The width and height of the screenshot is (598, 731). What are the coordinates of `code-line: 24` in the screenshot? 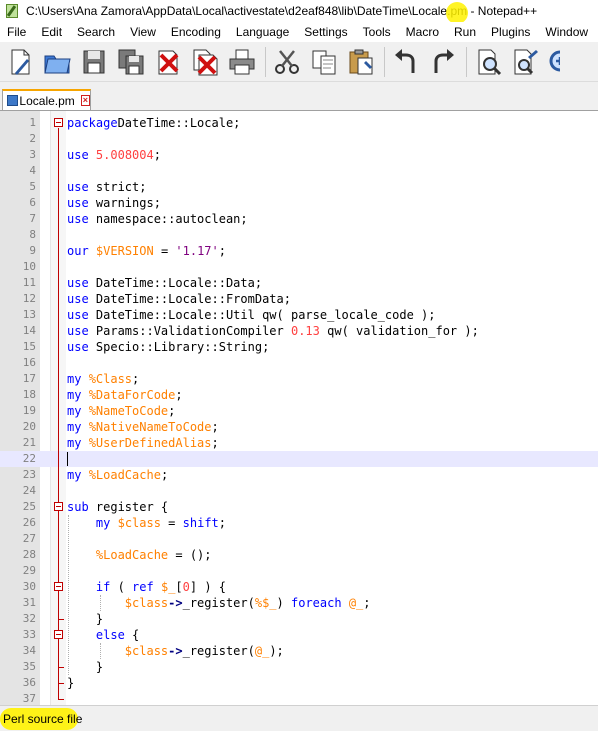 It's located at (299, 491).